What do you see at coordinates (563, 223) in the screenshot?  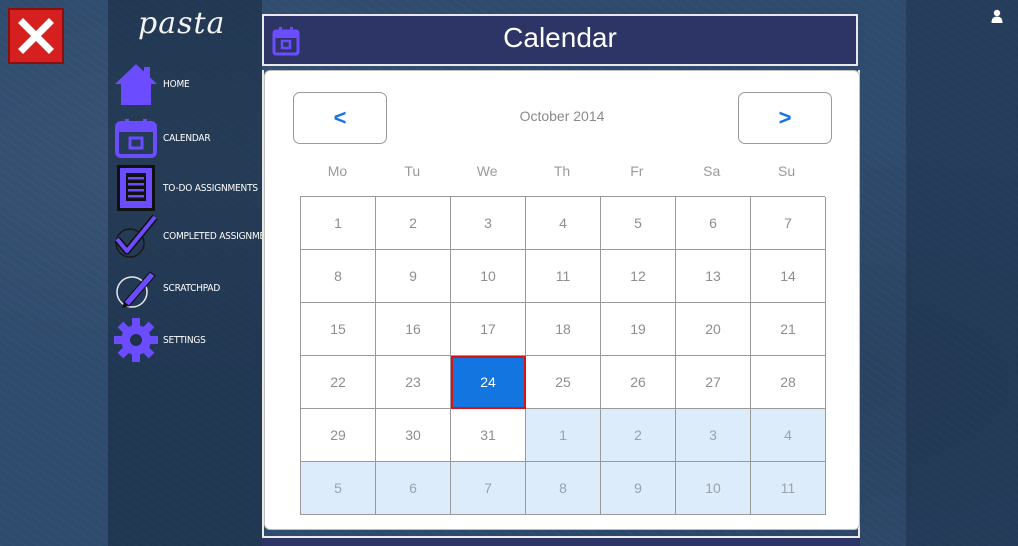 I see `day-cell: 4` at bounding box center [563, 223].